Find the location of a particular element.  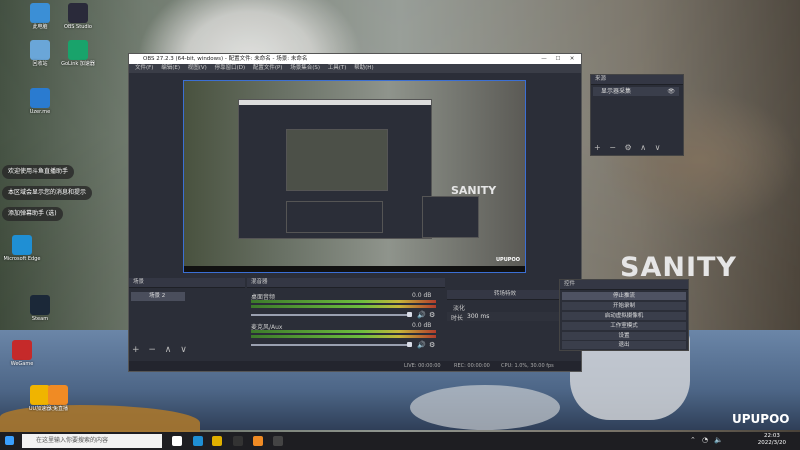

preview-taskbar is located at coordinates (354, 269).